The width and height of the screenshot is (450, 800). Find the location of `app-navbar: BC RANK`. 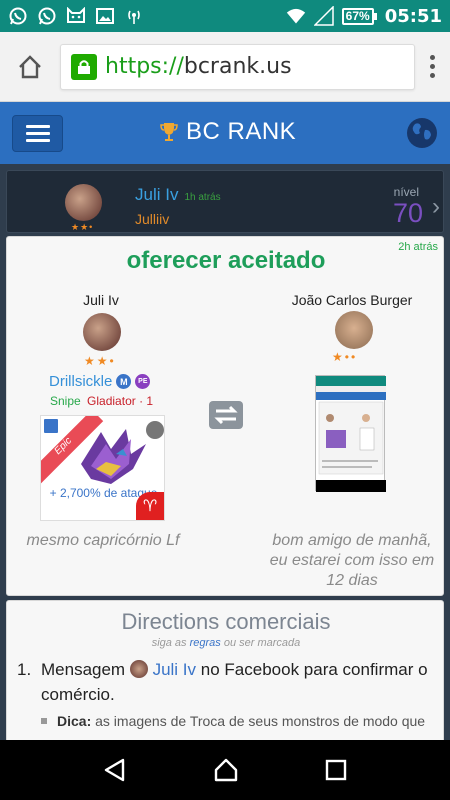

app-navbar: BC RANK is located at coordinates (225, 133).